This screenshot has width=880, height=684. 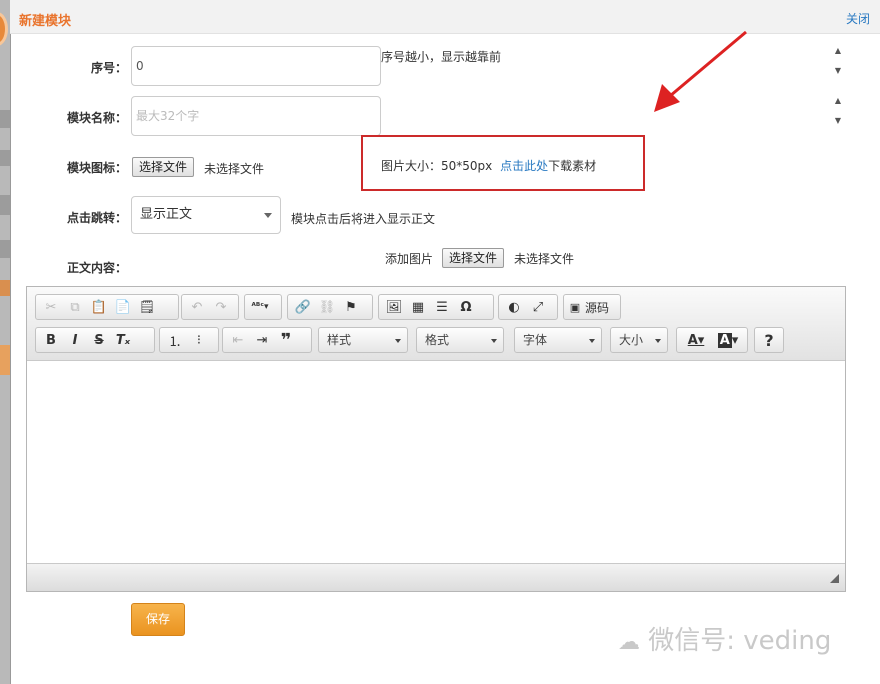 What do you see at coordinates (123, 307) in the screenshot?
I see `paste-text-icon: 📄` at bounding box center [123, 307].